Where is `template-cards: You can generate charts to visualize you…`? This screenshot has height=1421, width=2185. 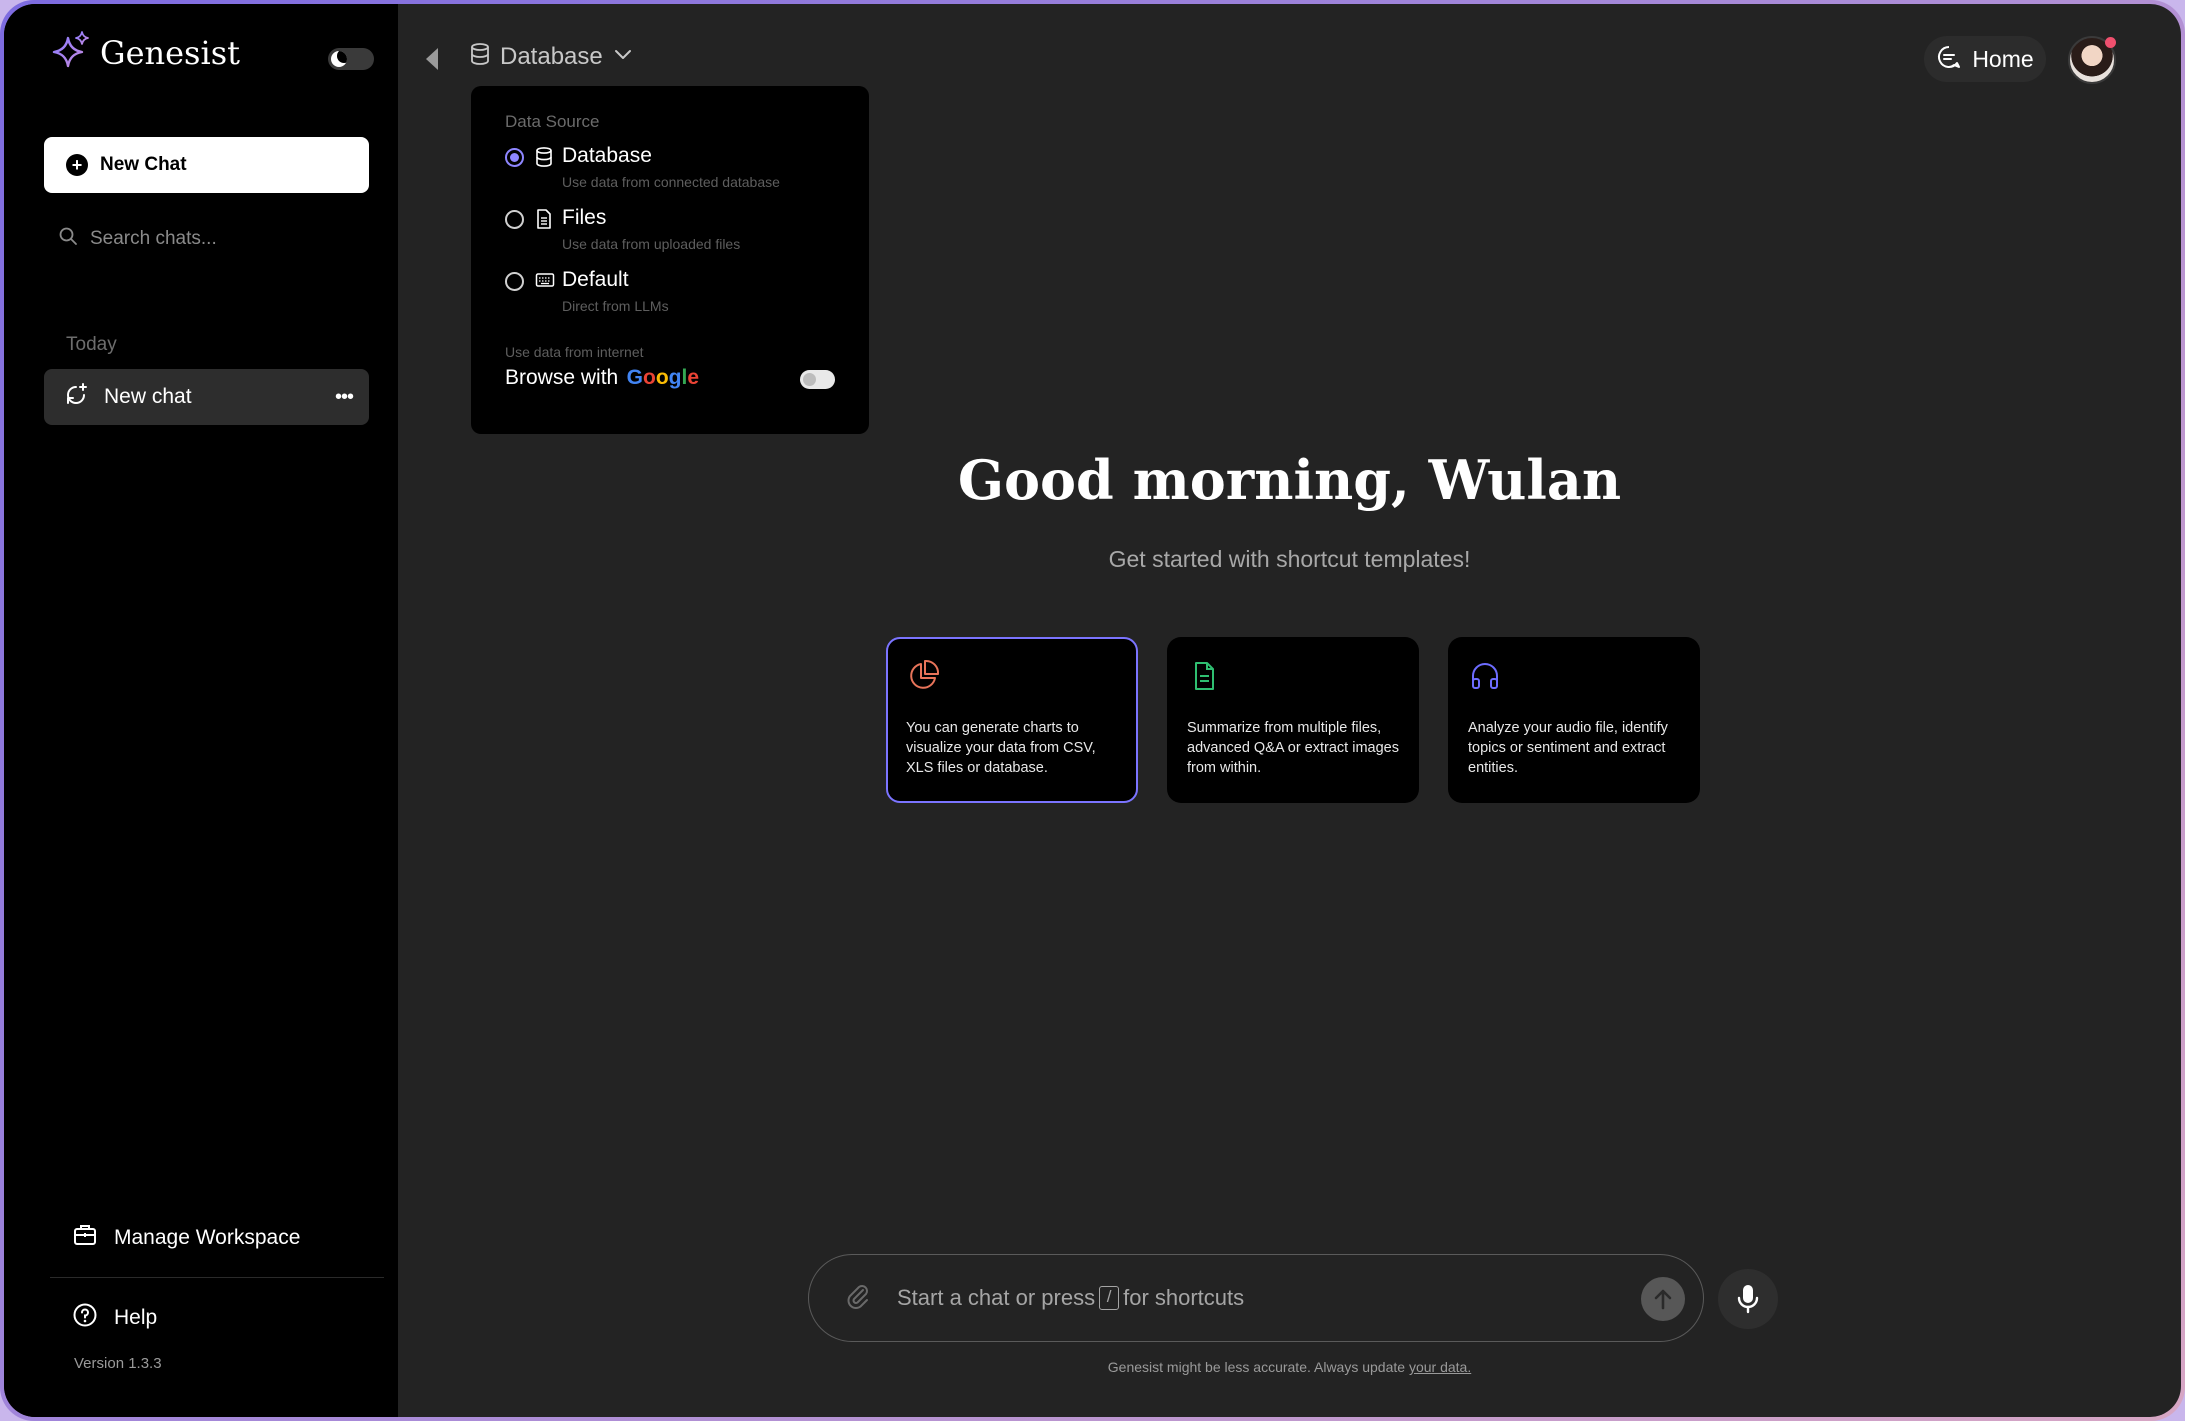
template-cards: You can generate charts to visualize you… is located at coordinates (1293, 720).